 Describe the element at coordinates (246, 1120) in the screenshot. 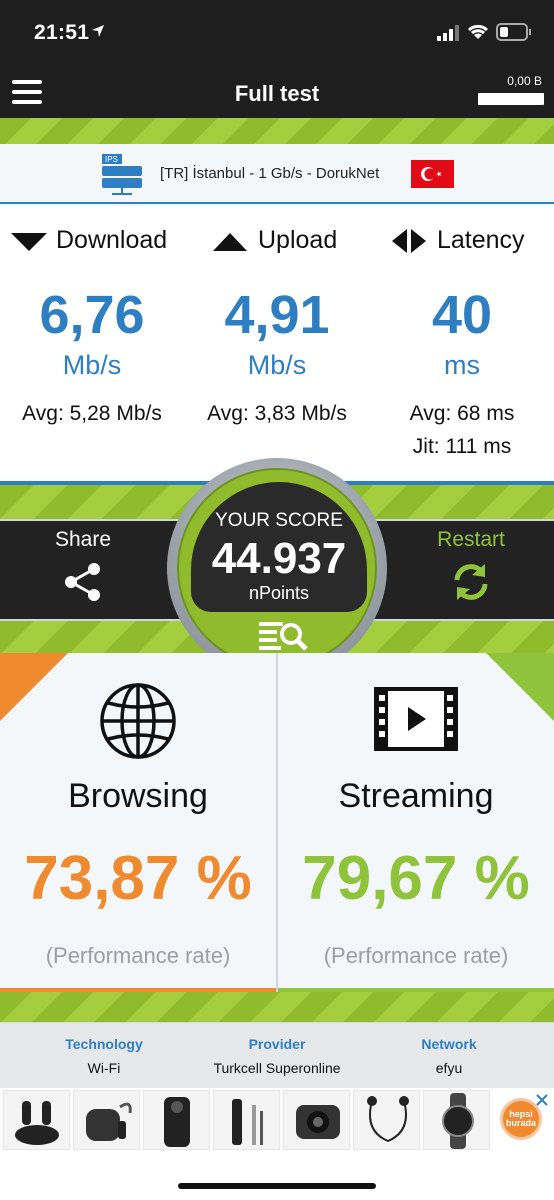

I see `ad-product-audio-adapter` at that location.